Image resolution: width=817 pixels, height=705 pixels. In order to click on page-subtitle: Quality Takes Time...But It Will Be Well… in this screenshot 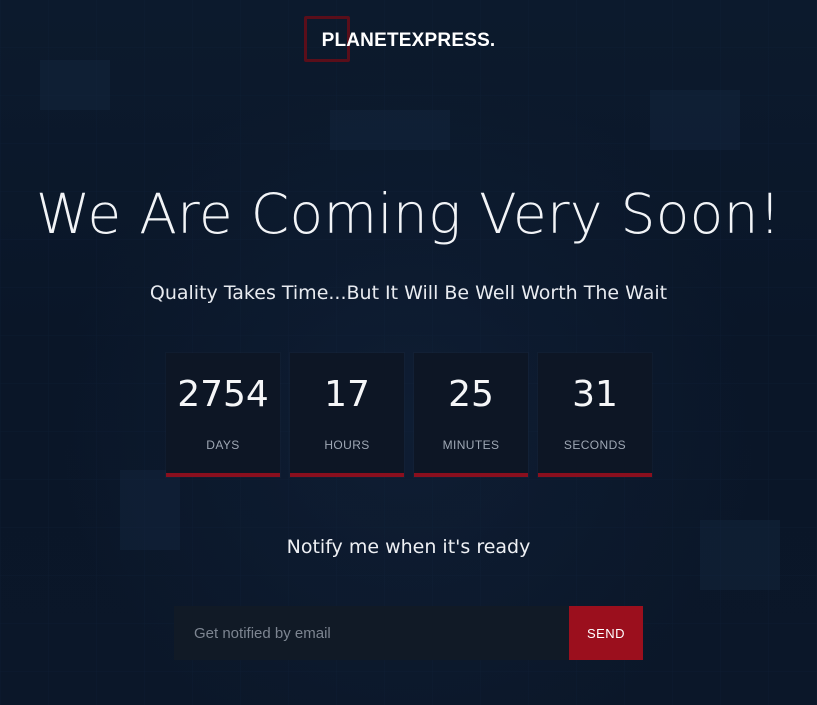, I will do `click(408, 293)`.